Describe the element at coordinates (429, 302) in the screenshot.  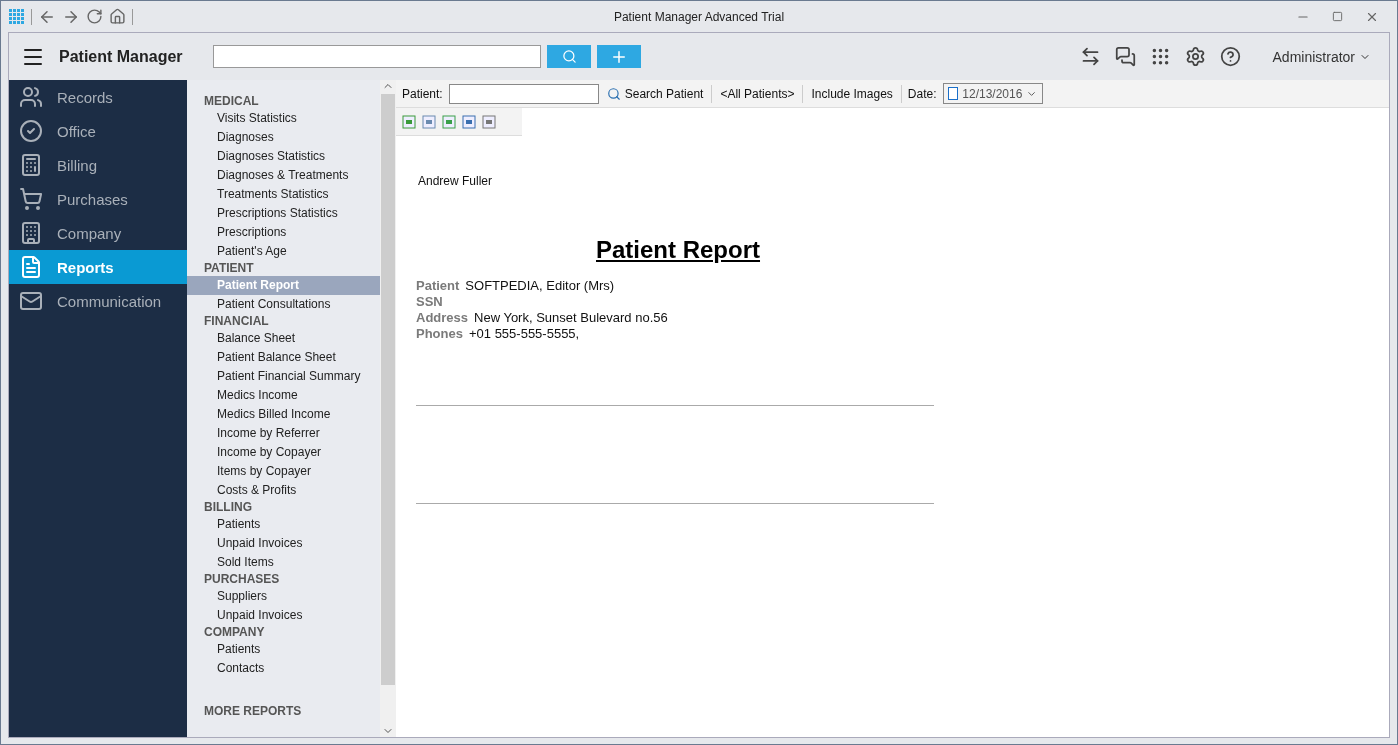
I see `field-label: SSN` at that location.